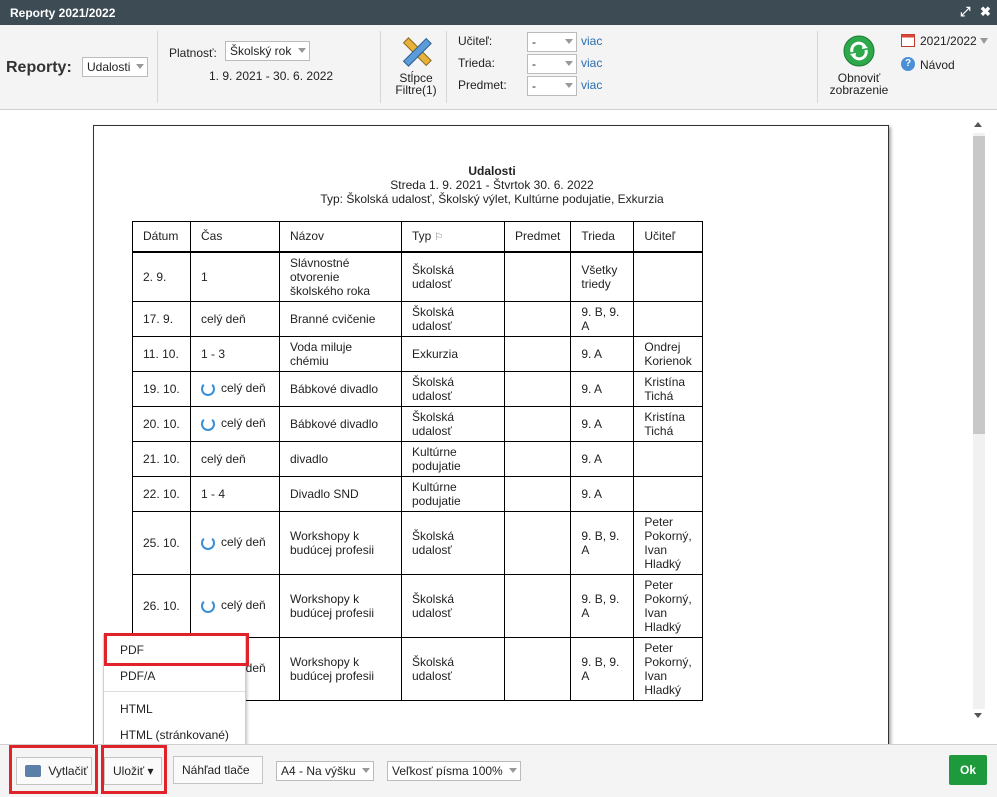 The height and width of the screenshot is (797, 997). I want to click on print-preview-button: Náhľad tlače, so click(218, 770).